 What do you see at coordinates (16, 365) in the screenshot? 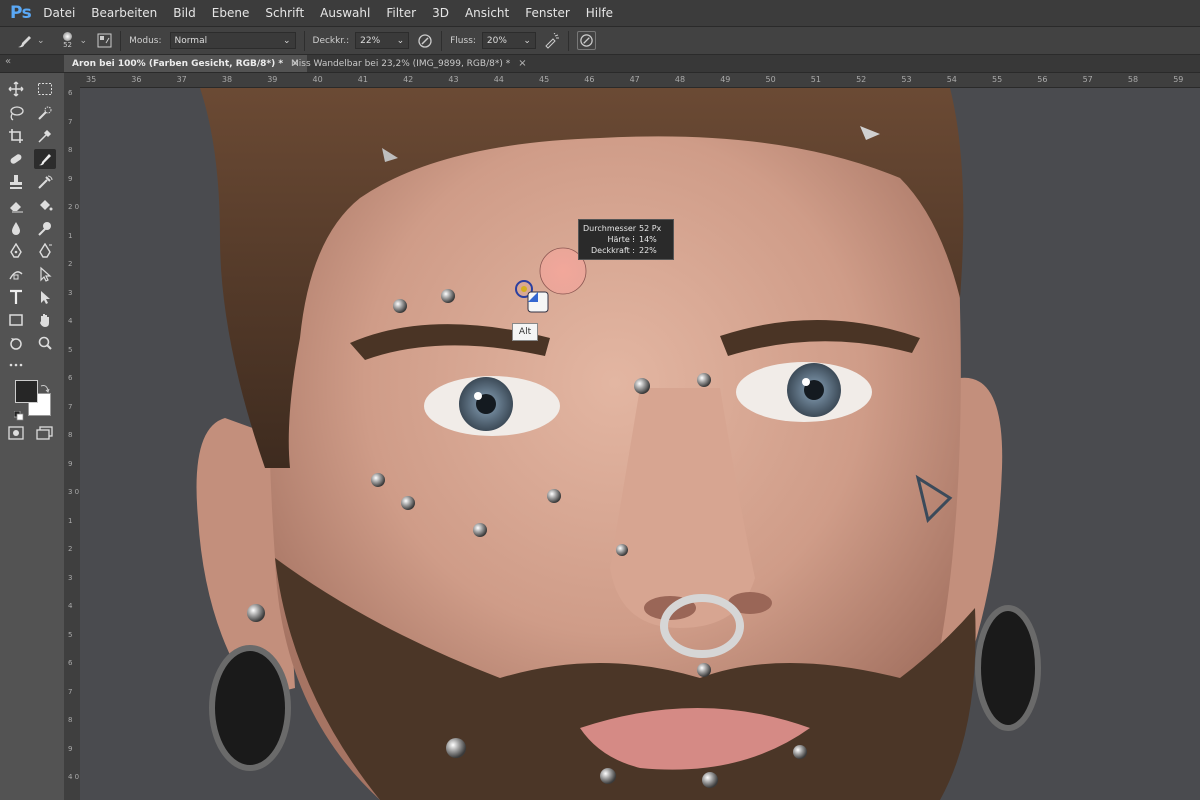
I see `more-icon` at bounding box center [16, 365].